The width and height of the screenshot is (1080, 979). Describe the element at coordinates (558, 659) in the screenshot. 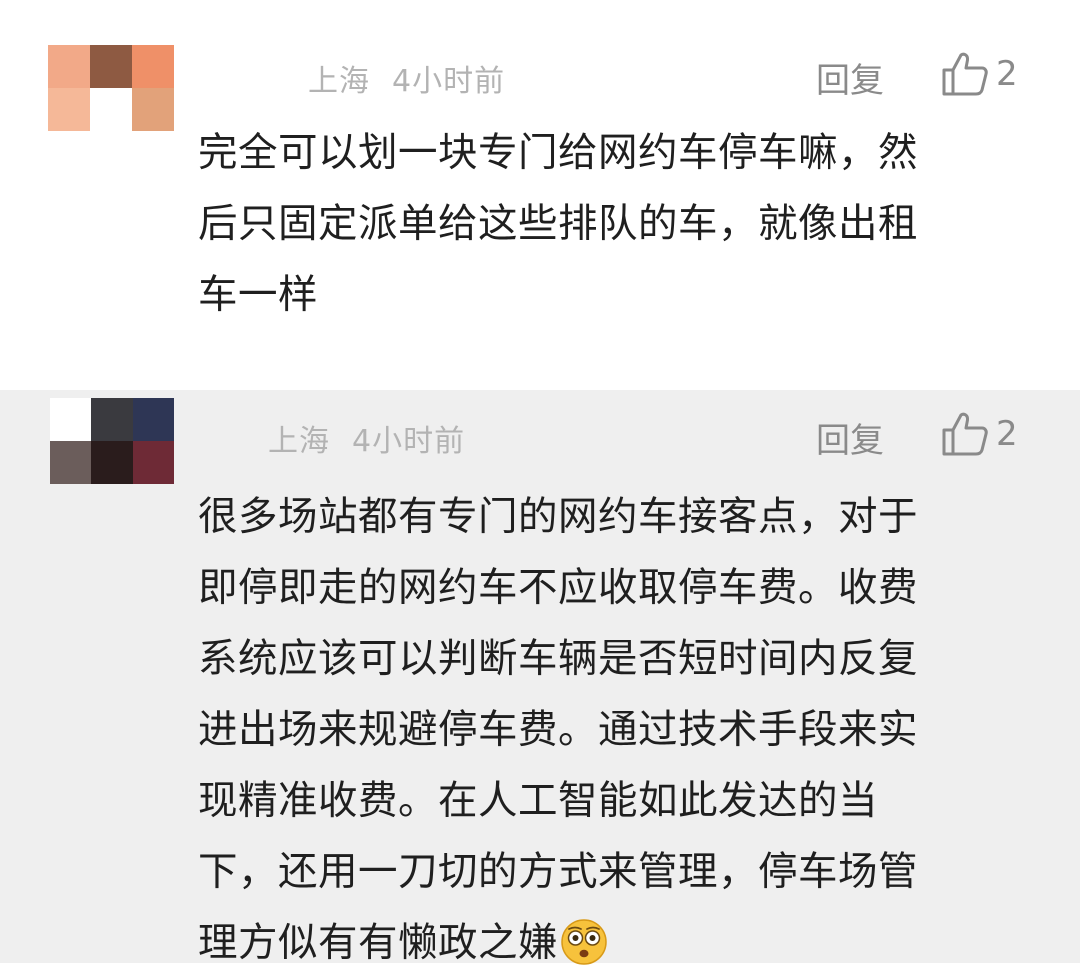

I see `comment-text-line: 系统应该可以判断车辆是否短时间内反复` at that location.